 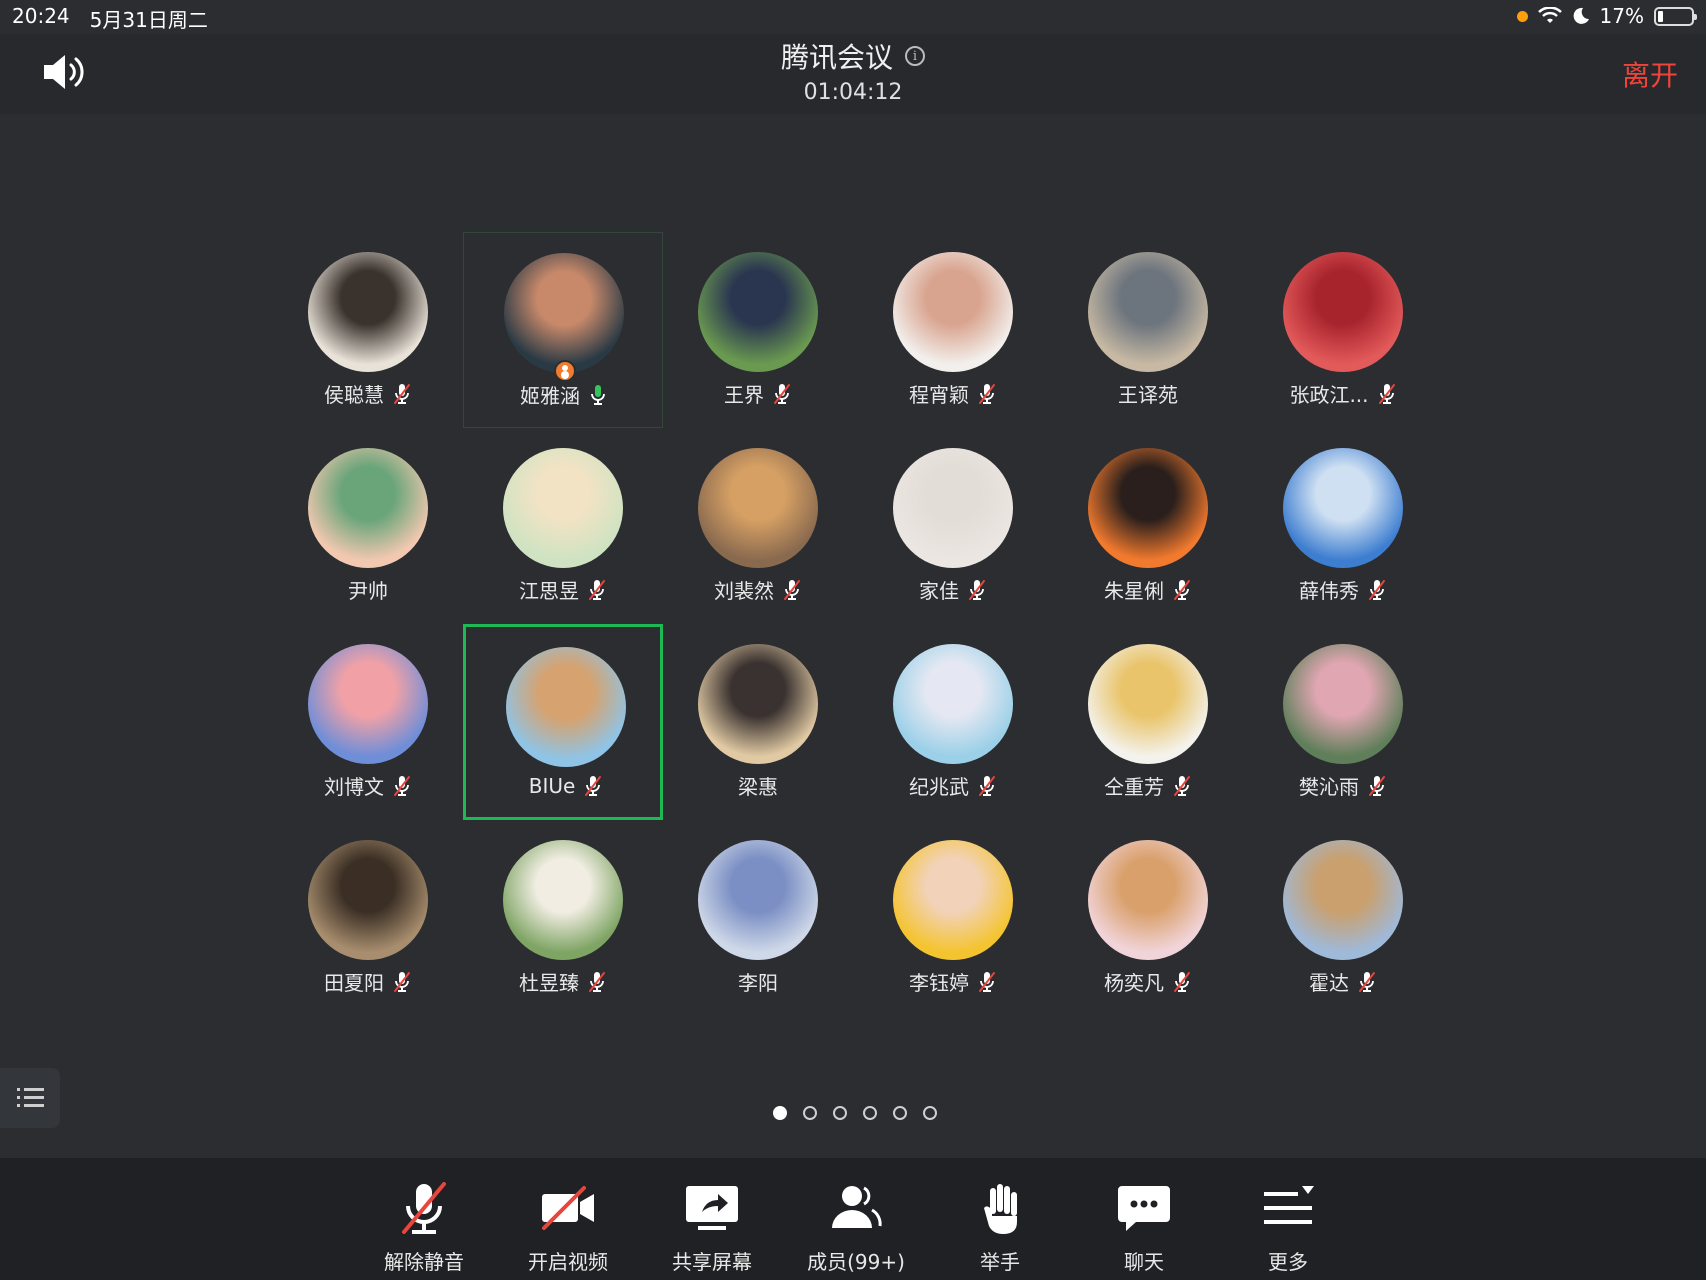 I want to click on participant-name-row: 家佳, so click(x=953, y=589).